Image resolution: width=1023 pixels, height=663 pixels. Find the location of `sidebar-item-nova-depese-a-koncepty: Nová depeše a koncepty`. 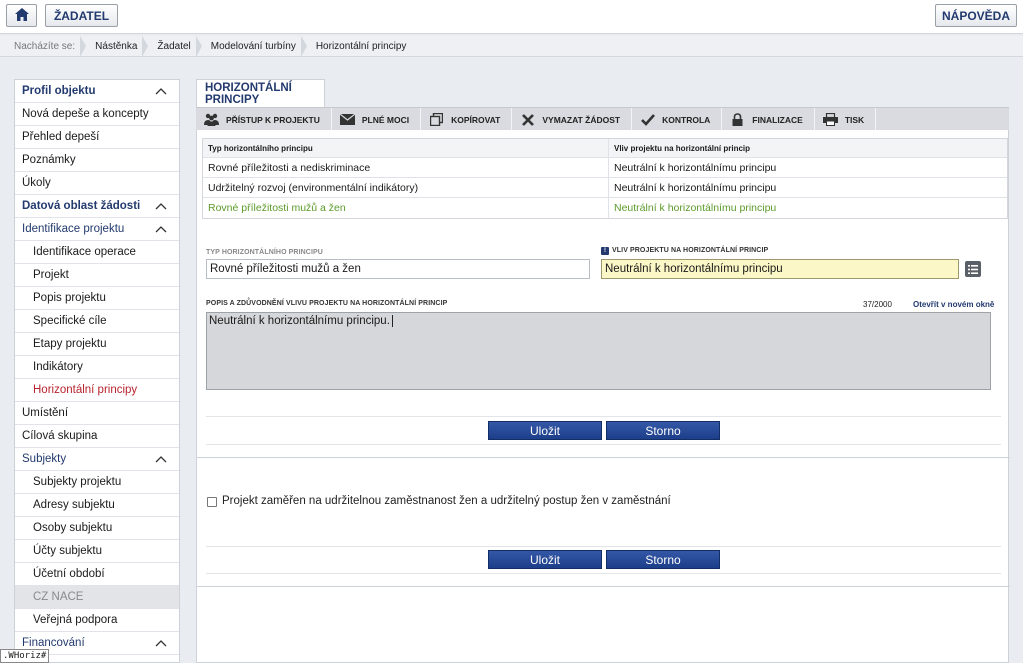

sidebar-item-nova-depese-a-koncepty: Nová depeše a koncepty is located at coordinates (97, 114).